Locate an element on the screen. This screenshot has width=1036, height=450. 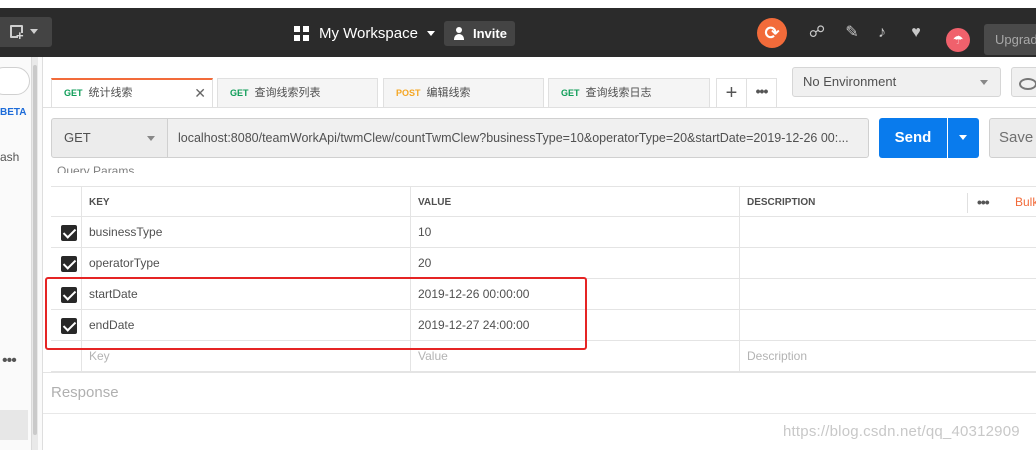
environment-label: No Environment is located at coordinates (850, 81).